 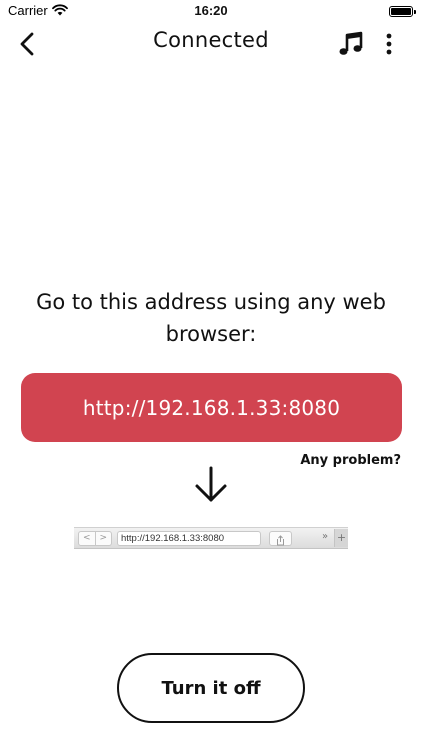 I want to click on turn-off-button: Turn it off, so click(x=211, y=688).